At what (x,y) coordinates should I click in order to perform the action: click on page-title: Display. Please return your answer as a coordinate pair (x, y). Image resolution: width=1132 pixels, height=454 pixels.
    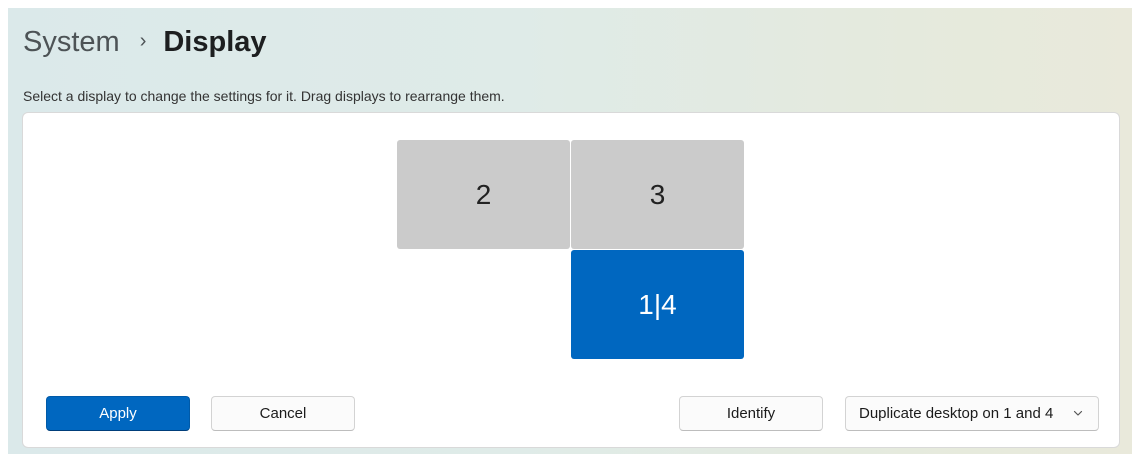
    Looking at the image, I should click on (215, 41).